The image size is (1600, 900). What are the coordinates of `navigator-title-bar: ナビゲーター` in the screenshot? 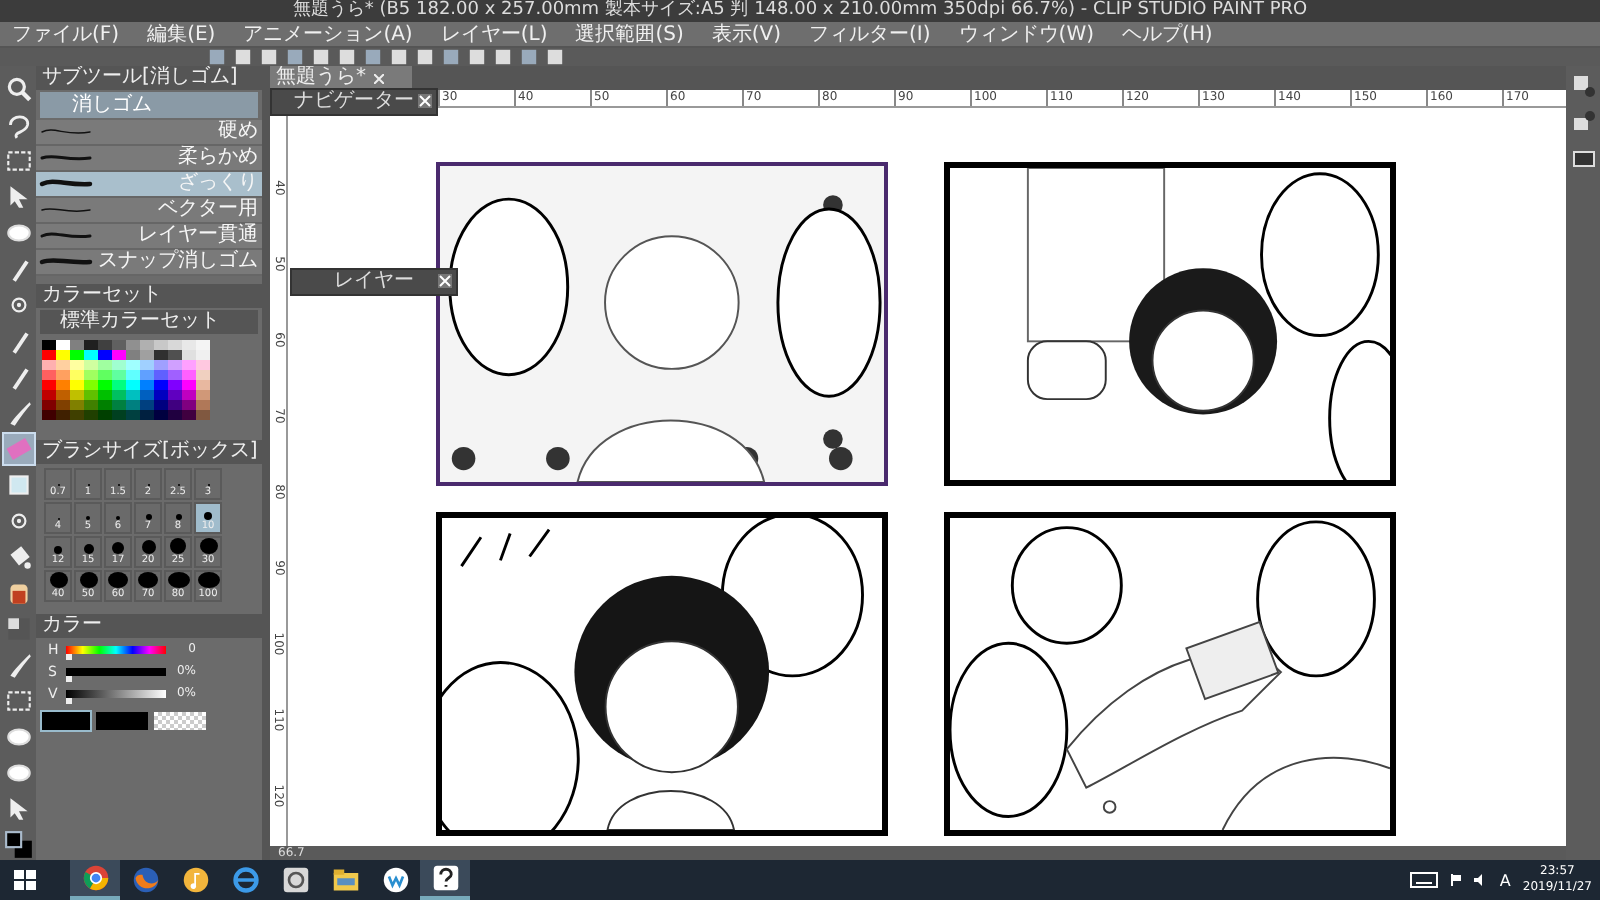 It's located at (354, 102).